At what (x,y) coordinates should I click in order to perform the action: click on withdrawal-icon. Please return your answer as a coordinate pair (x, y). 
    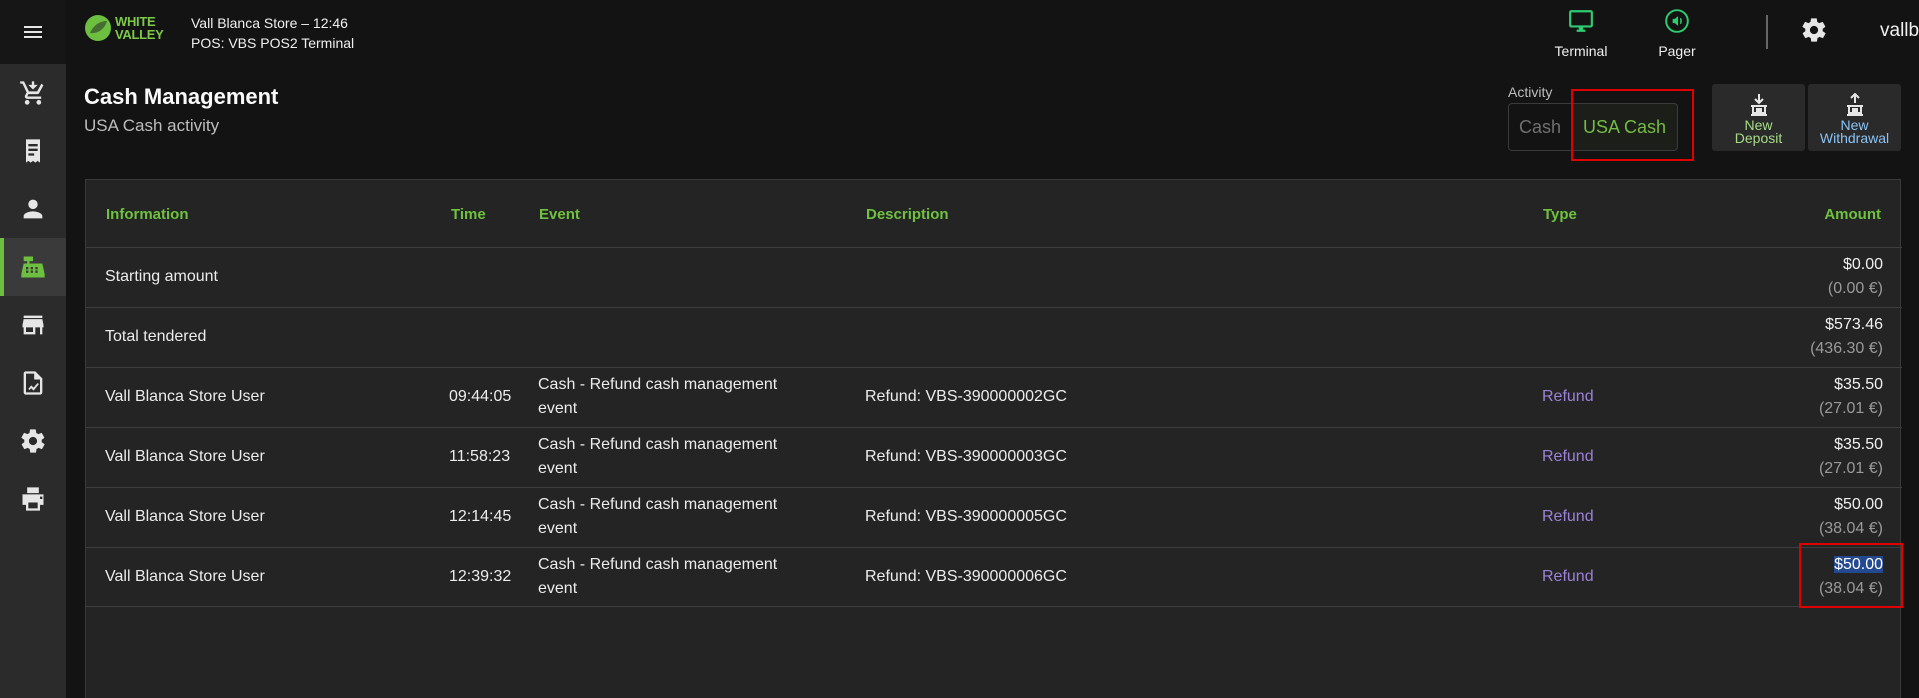
    Looking at the image, I should click on (1854, 104).